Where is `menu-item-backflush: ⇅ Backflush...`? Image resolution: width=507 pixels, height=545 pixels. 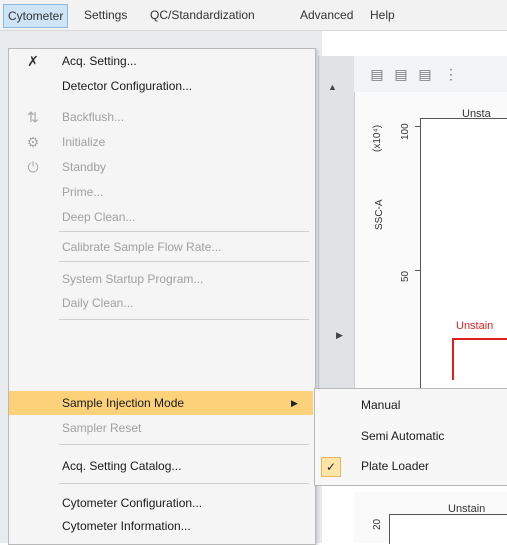
menu-item-backflush: ⇅ Backflush... is located at coordinates (161, 117).